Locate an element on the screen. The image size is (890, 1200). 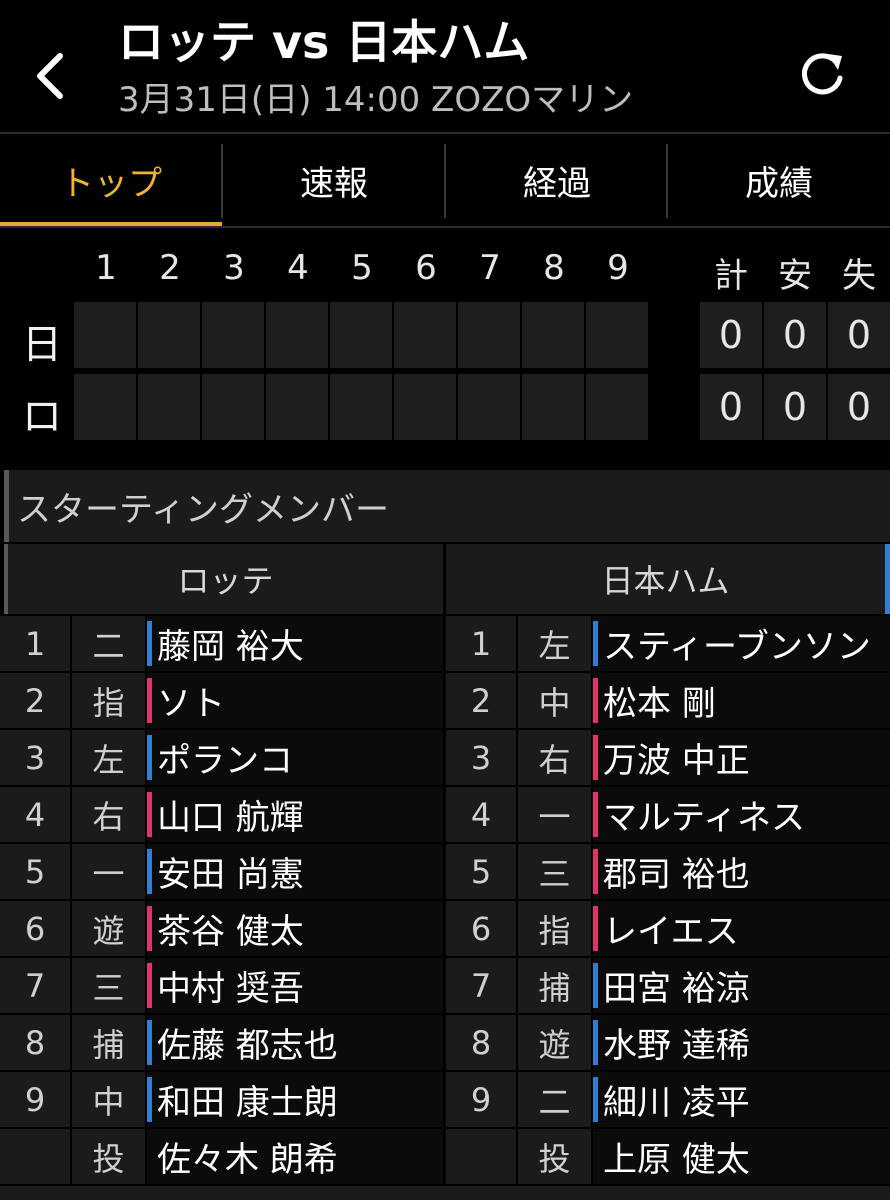
home-position: 二 is located at coordinates (108, 643).